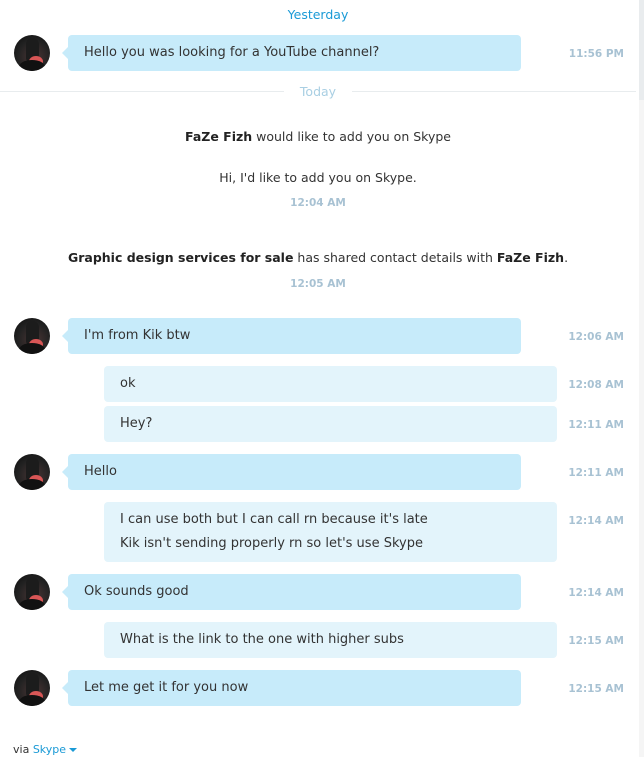 This screenshot has width=644, height=757. Describe the element at coordinates (21, 749) in the screenshot. I see `via-label: via` at that location.